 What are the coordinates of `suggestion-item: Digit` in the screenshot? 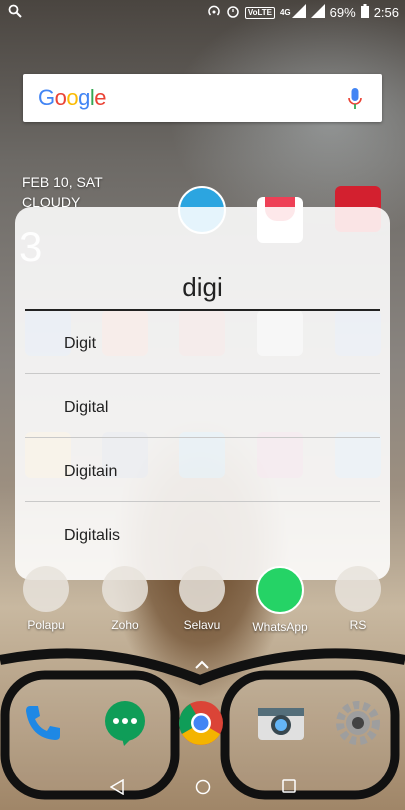 It's located at (202, 342).